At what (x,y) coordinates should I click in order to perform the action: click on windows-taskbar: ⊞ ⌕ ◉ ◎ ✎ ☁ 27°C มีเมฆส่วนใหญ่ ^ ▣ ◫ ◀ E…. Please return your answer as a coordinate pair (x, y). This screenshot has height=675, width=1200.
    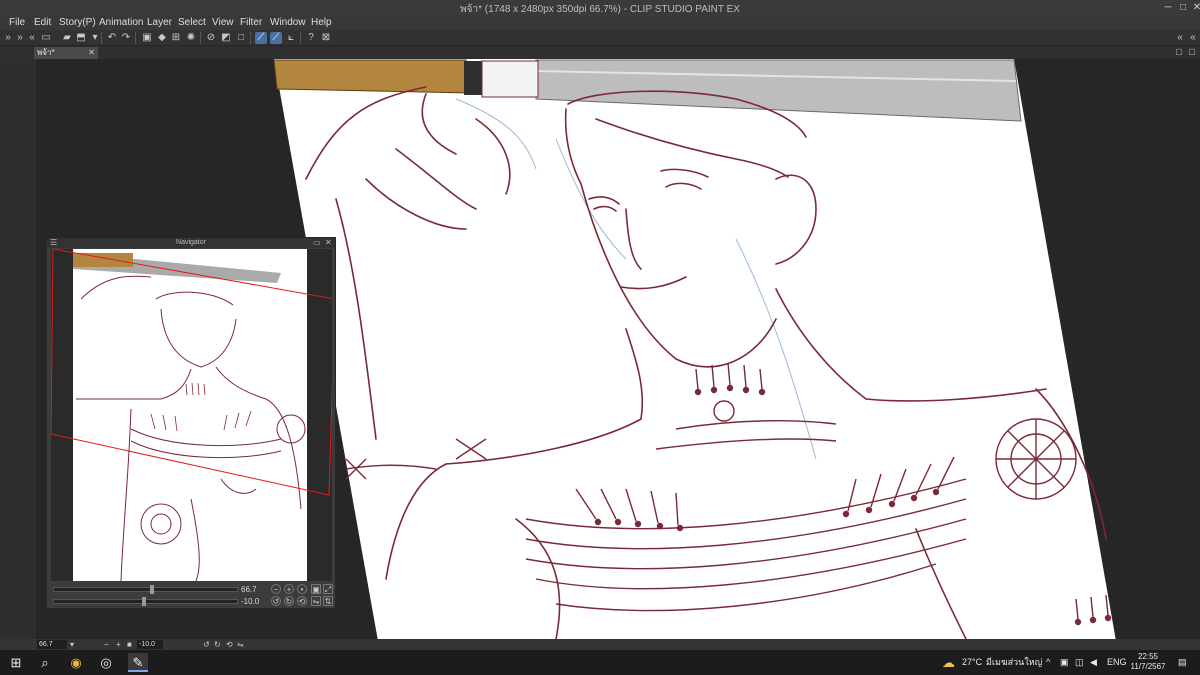
    Looking at the image, I should click on (600, 662).